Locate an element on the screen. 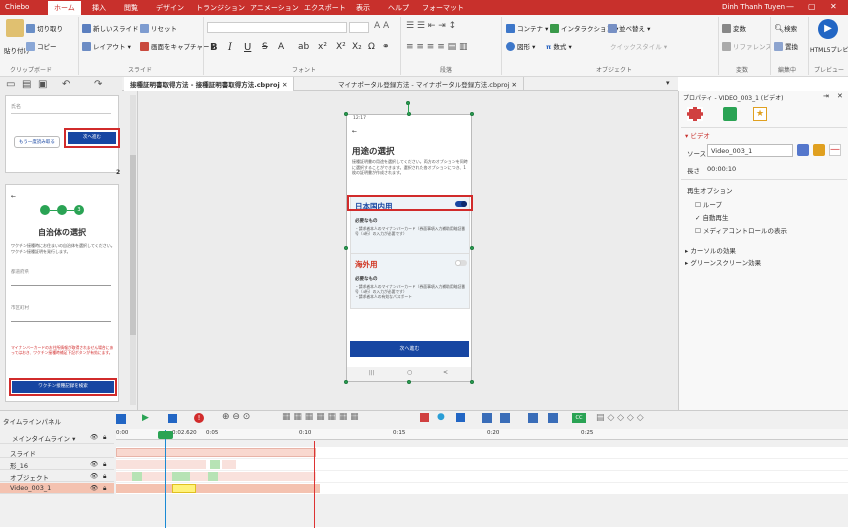 Image resolution: width=848 pixels, height=528 pixels. reference-button: リファレンス is located at coordinates (747, 46).